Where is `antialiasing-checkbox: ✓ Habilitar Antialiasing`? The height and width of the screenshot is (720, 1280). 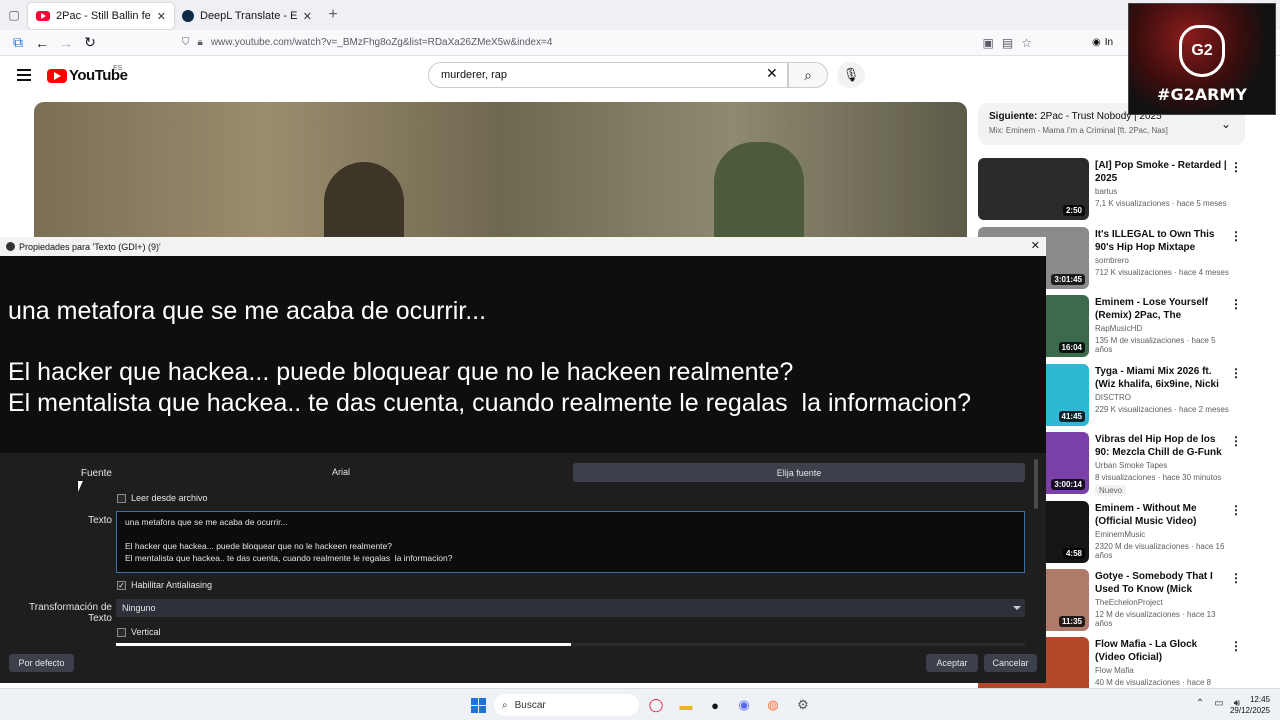
antialiasing-checkbox: ✓ Habilitar Antialiasing is located at coordinates (164, 585).